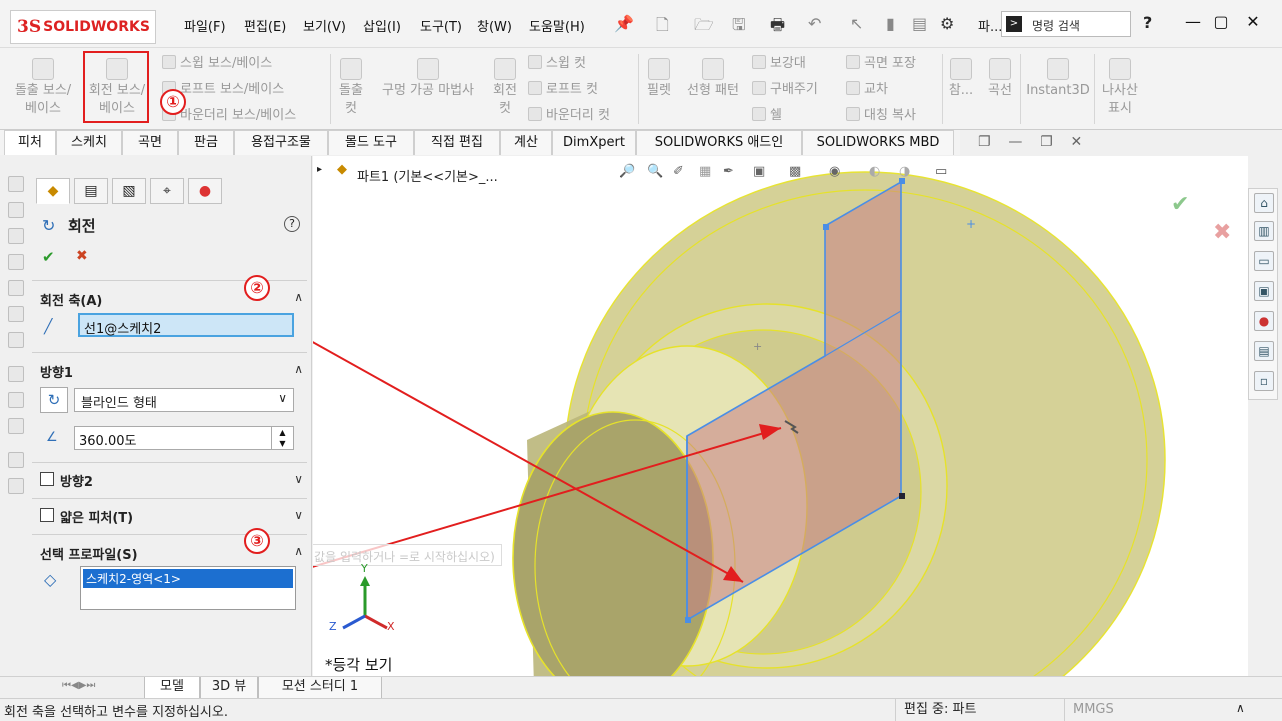 The width and height of the screenshot is (1282, 721). I want to click on tab-surfaces: 곡면, so click(150, 142).